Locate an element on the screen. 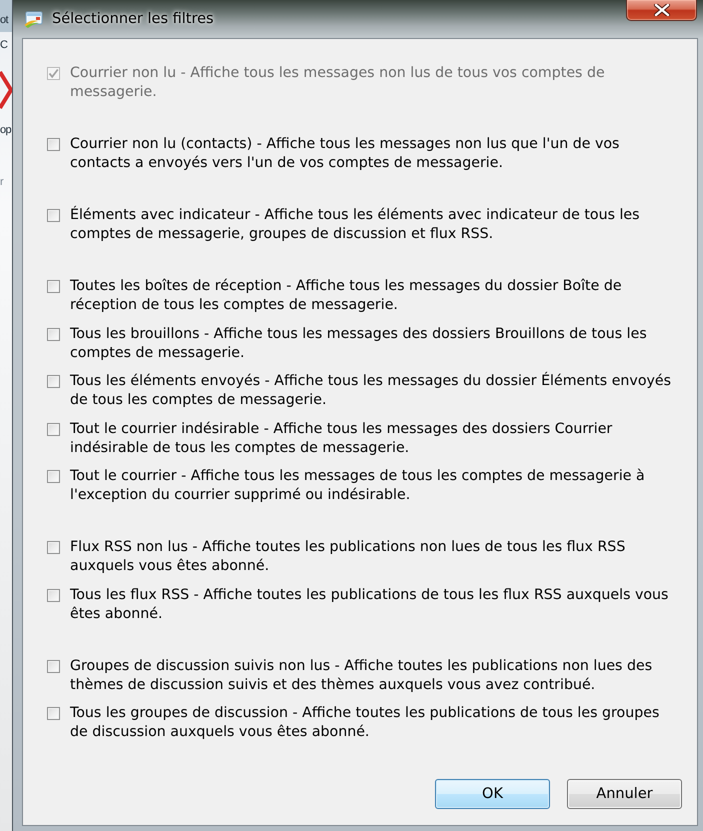  filter-description: Courrier non lu - Affiche tous les messages non lus de tous vos comptes de messagerie. is located at coordinates (338, 83).